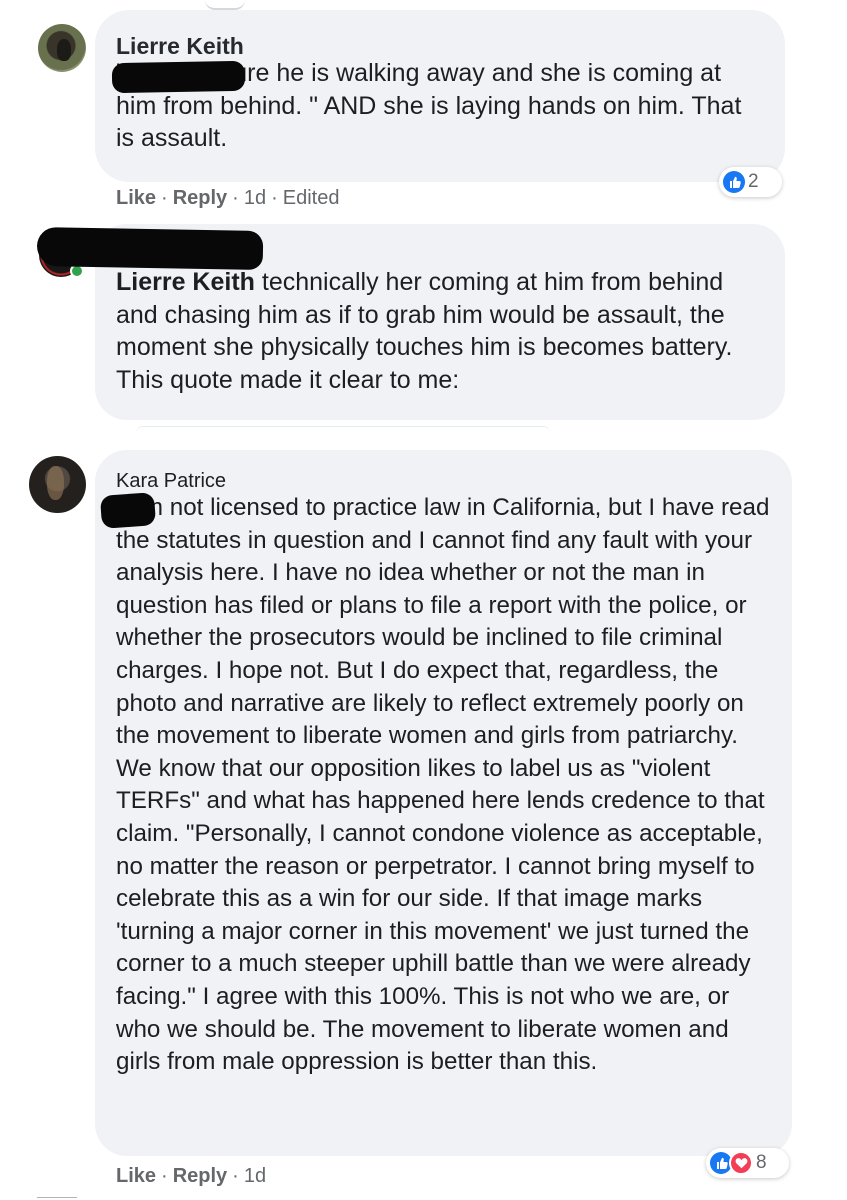 The height and width of the screenshot is (1200, 847). I want to click on kara-patrice-avatar, so click(57, 484).